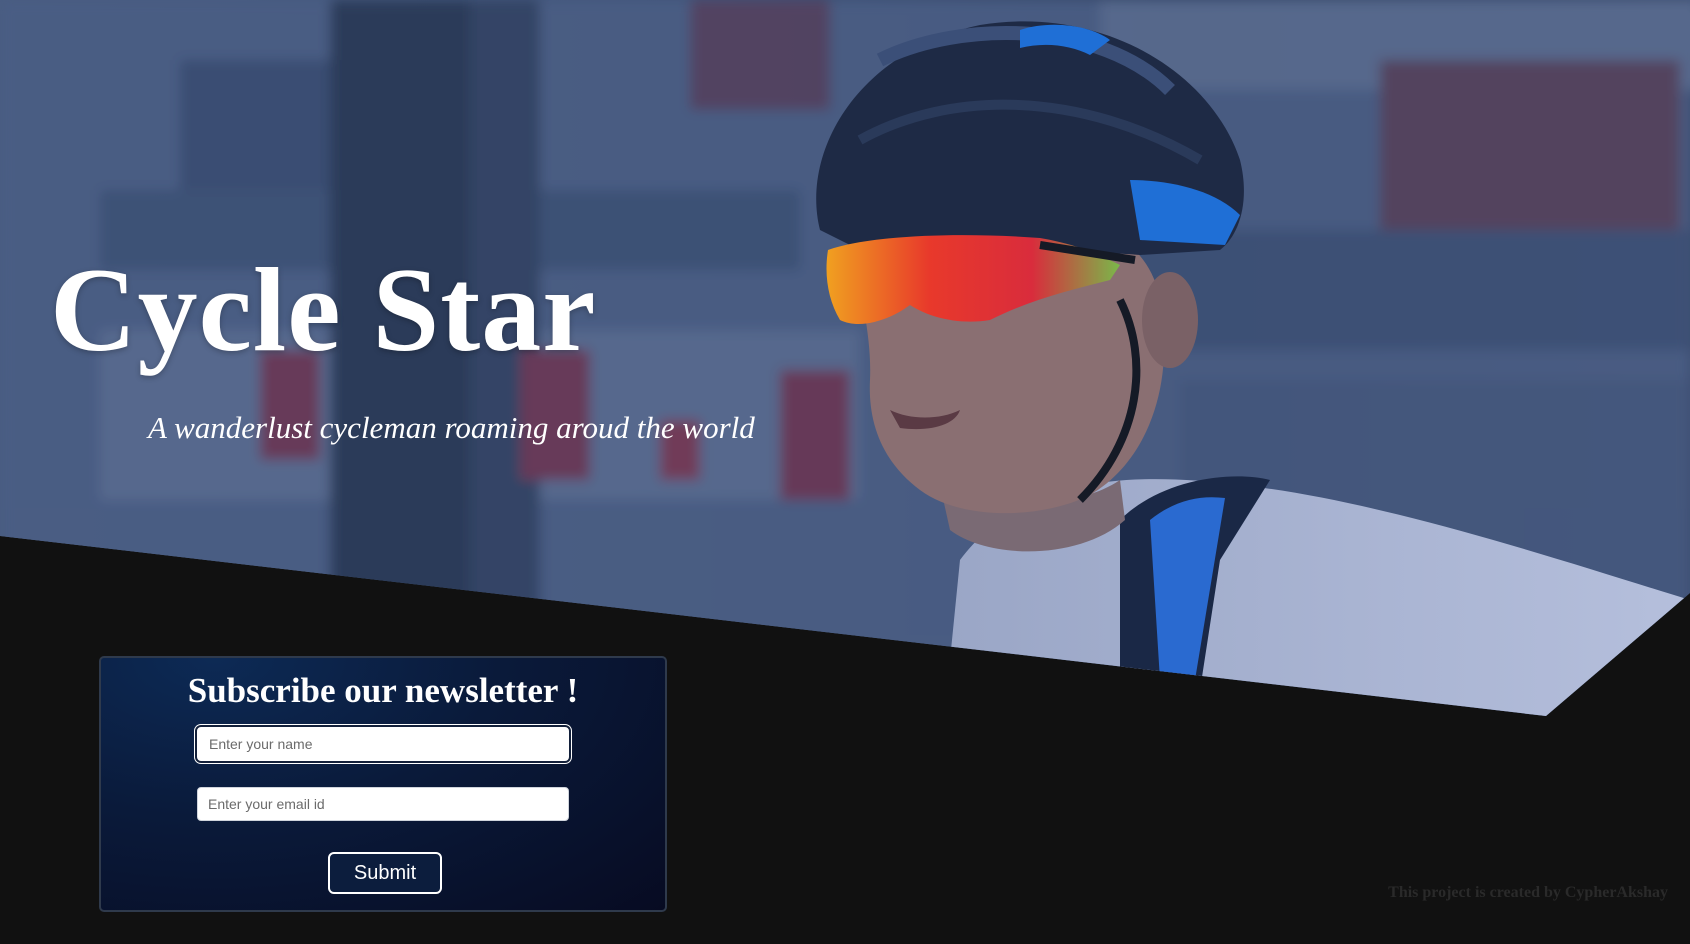 The image size is (1690, 944). I want to click on newsletter-card: Subscribe our newsletter ! Submit, so click(383, 784).